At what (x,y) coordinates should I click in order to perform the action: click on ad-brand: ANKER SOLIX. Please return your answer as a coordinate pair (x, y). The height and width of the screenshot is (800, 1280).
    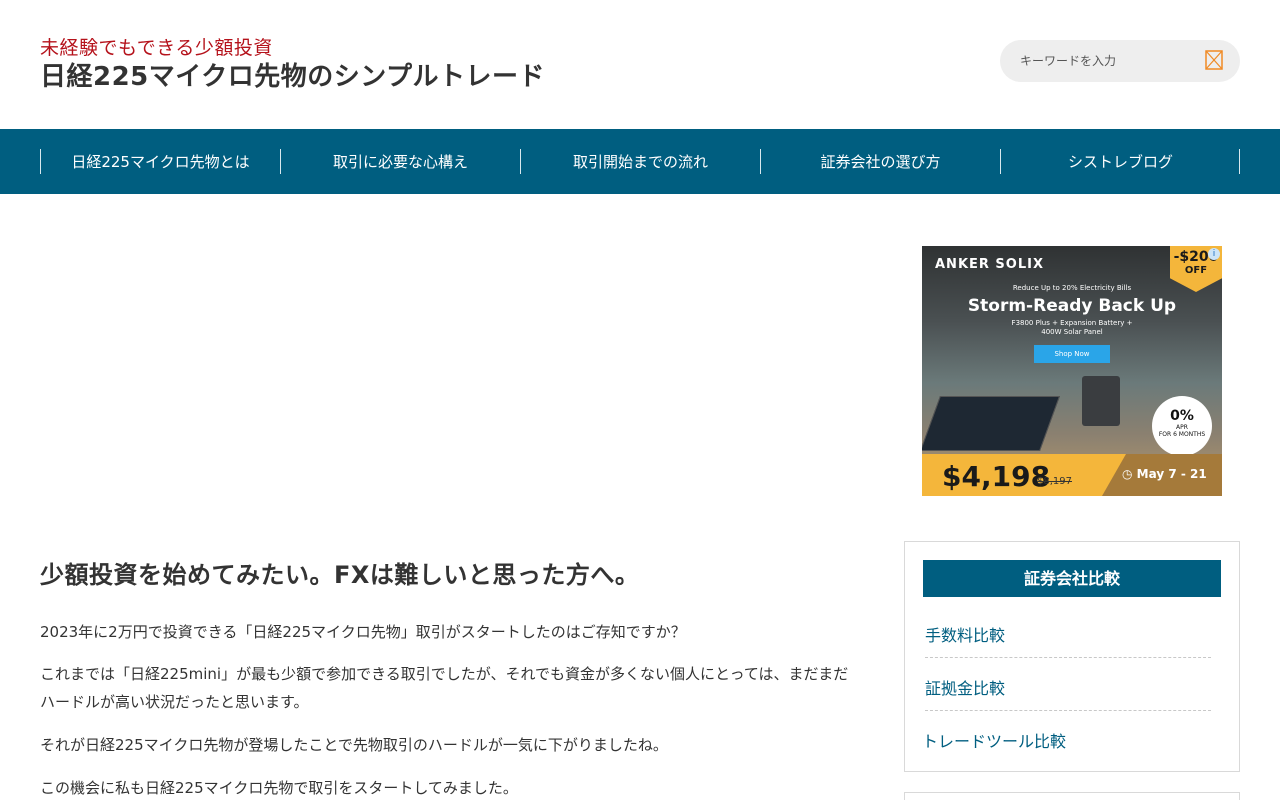
    Looking at the image, I should click on (989, 264).